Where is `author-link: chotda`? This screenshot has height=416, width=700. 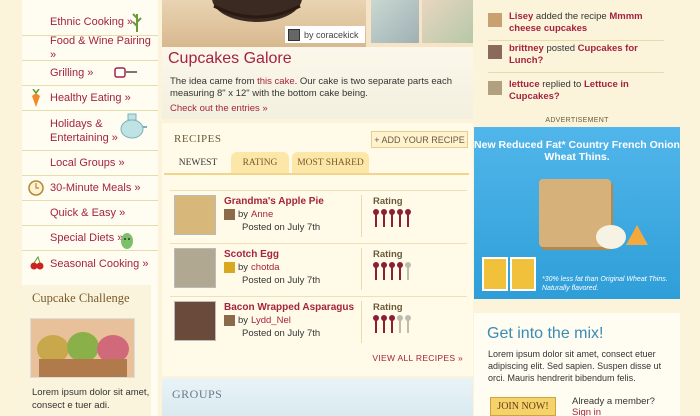
author-link: chotda is located at coordinates (265, 267).